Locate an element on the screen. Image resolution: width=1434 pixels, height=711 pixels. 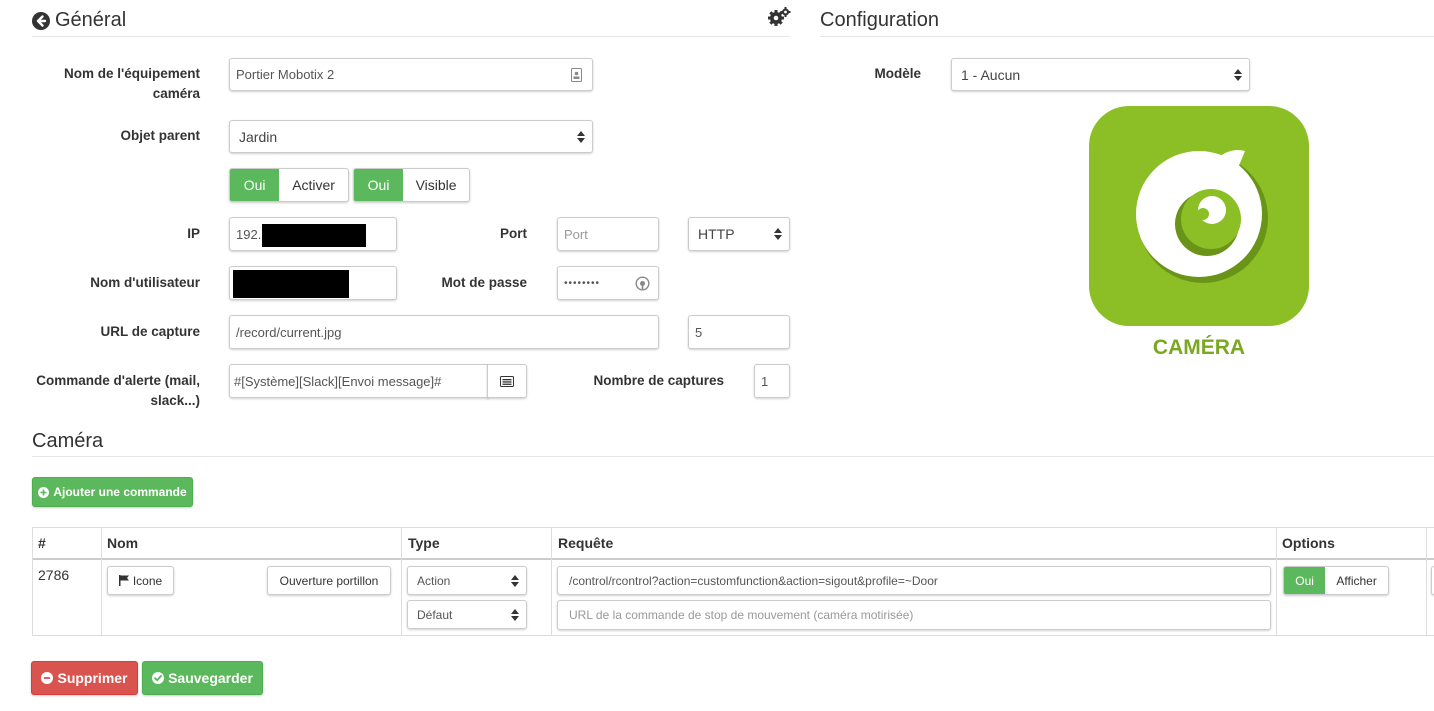
password-input: •••••••• is located at coordinates (608, 283).